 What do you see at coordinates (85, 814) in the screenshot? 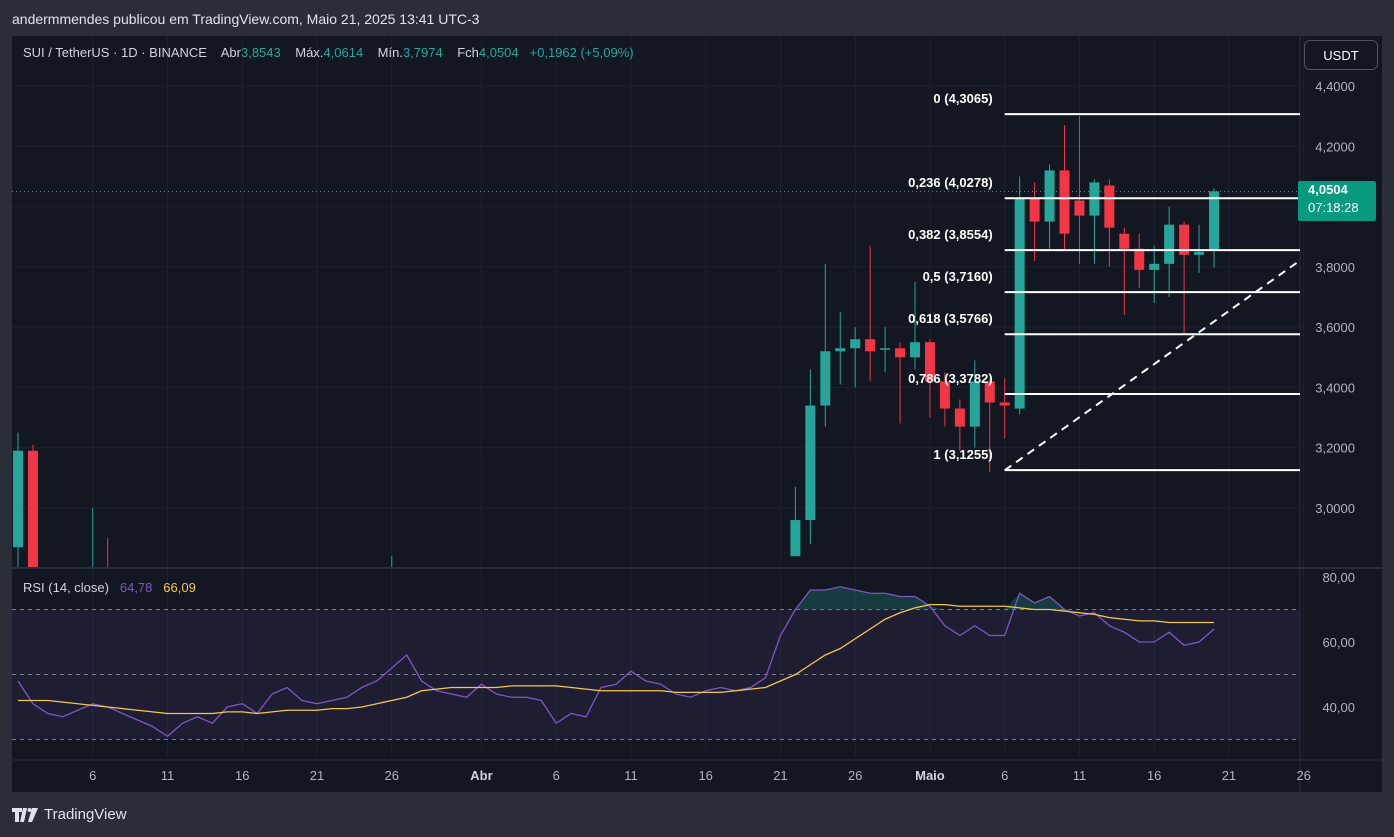
I see `brand-name: TradingView` at bounding box center [85, 814].